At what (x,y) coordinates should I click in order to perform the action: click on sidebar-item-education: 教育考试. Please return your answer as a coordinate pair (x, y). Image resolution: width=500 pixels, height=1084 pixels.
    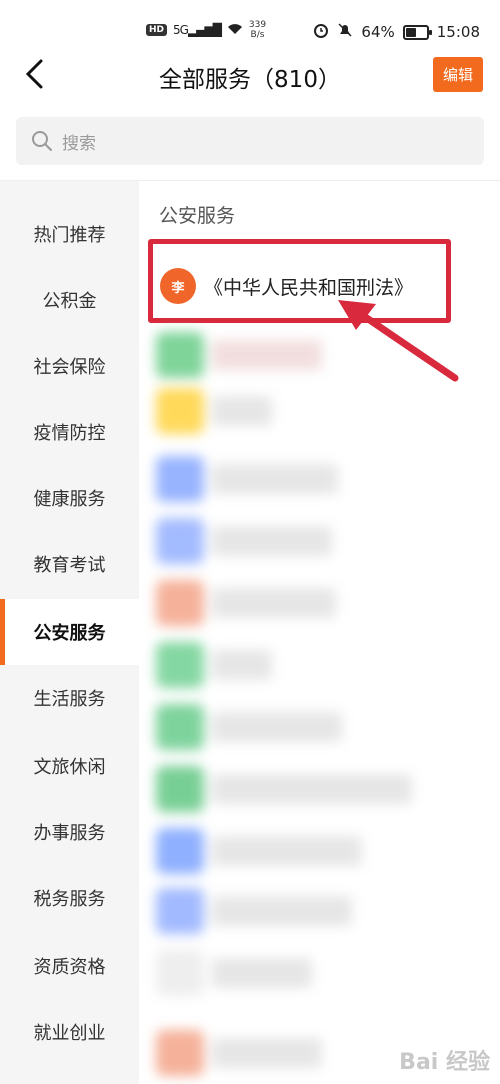
    Looking at the image, I should click on (69, 564).